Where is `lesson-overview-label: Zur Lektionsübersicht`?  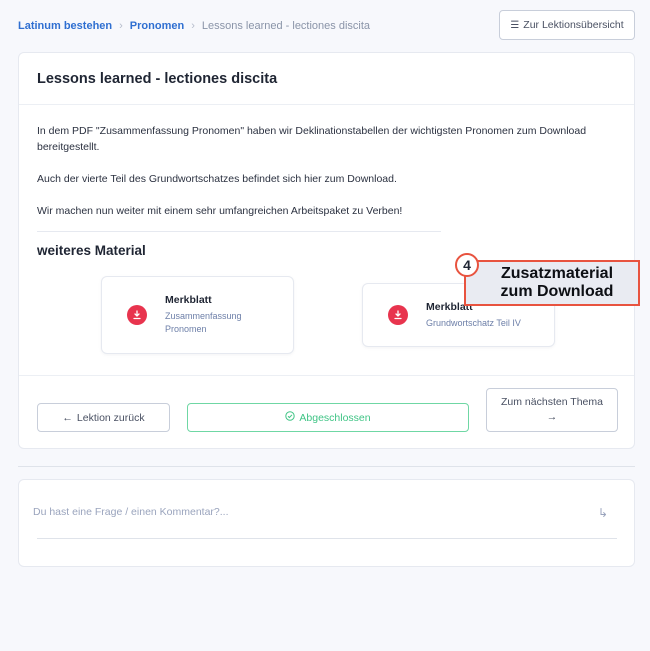
lesson-overview-label: Zur Lektionsübersicht is located at coordinates (573, 25).